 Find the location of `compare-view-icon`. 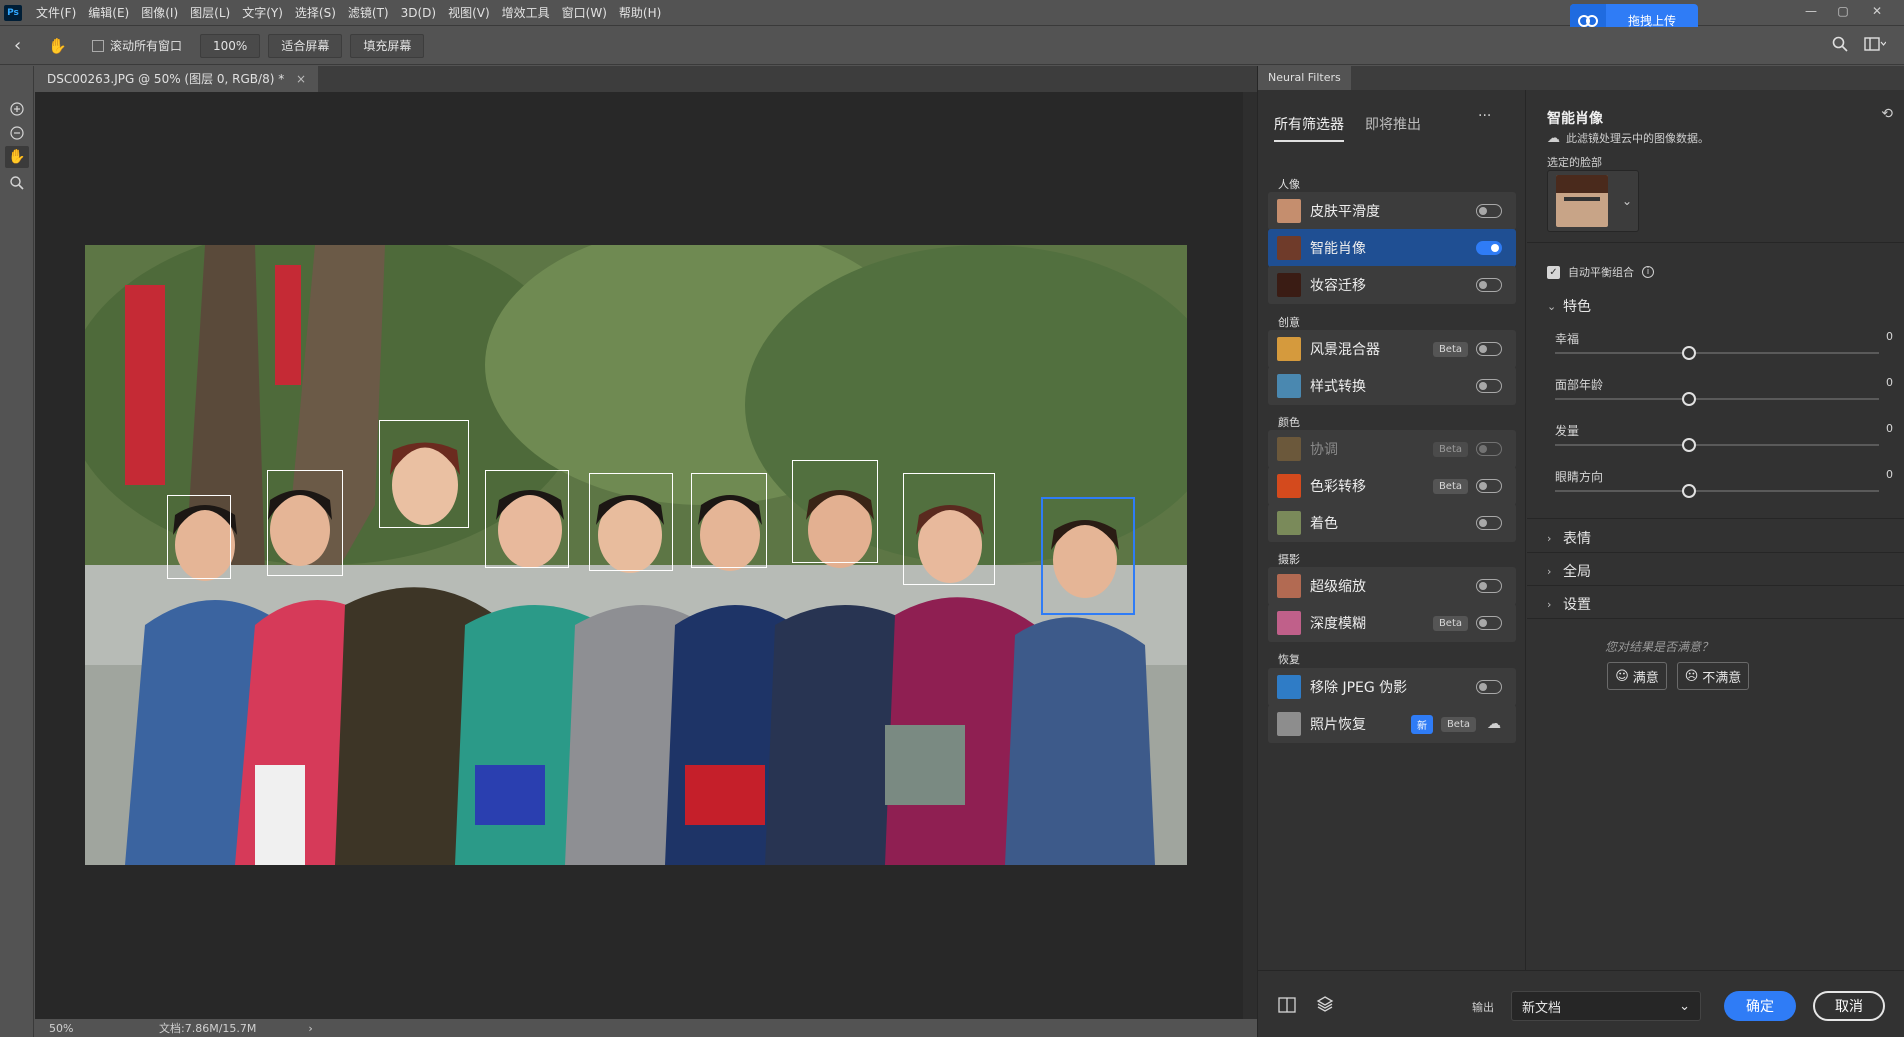

compare-view-icon is located at coordinates (1287, 1006).